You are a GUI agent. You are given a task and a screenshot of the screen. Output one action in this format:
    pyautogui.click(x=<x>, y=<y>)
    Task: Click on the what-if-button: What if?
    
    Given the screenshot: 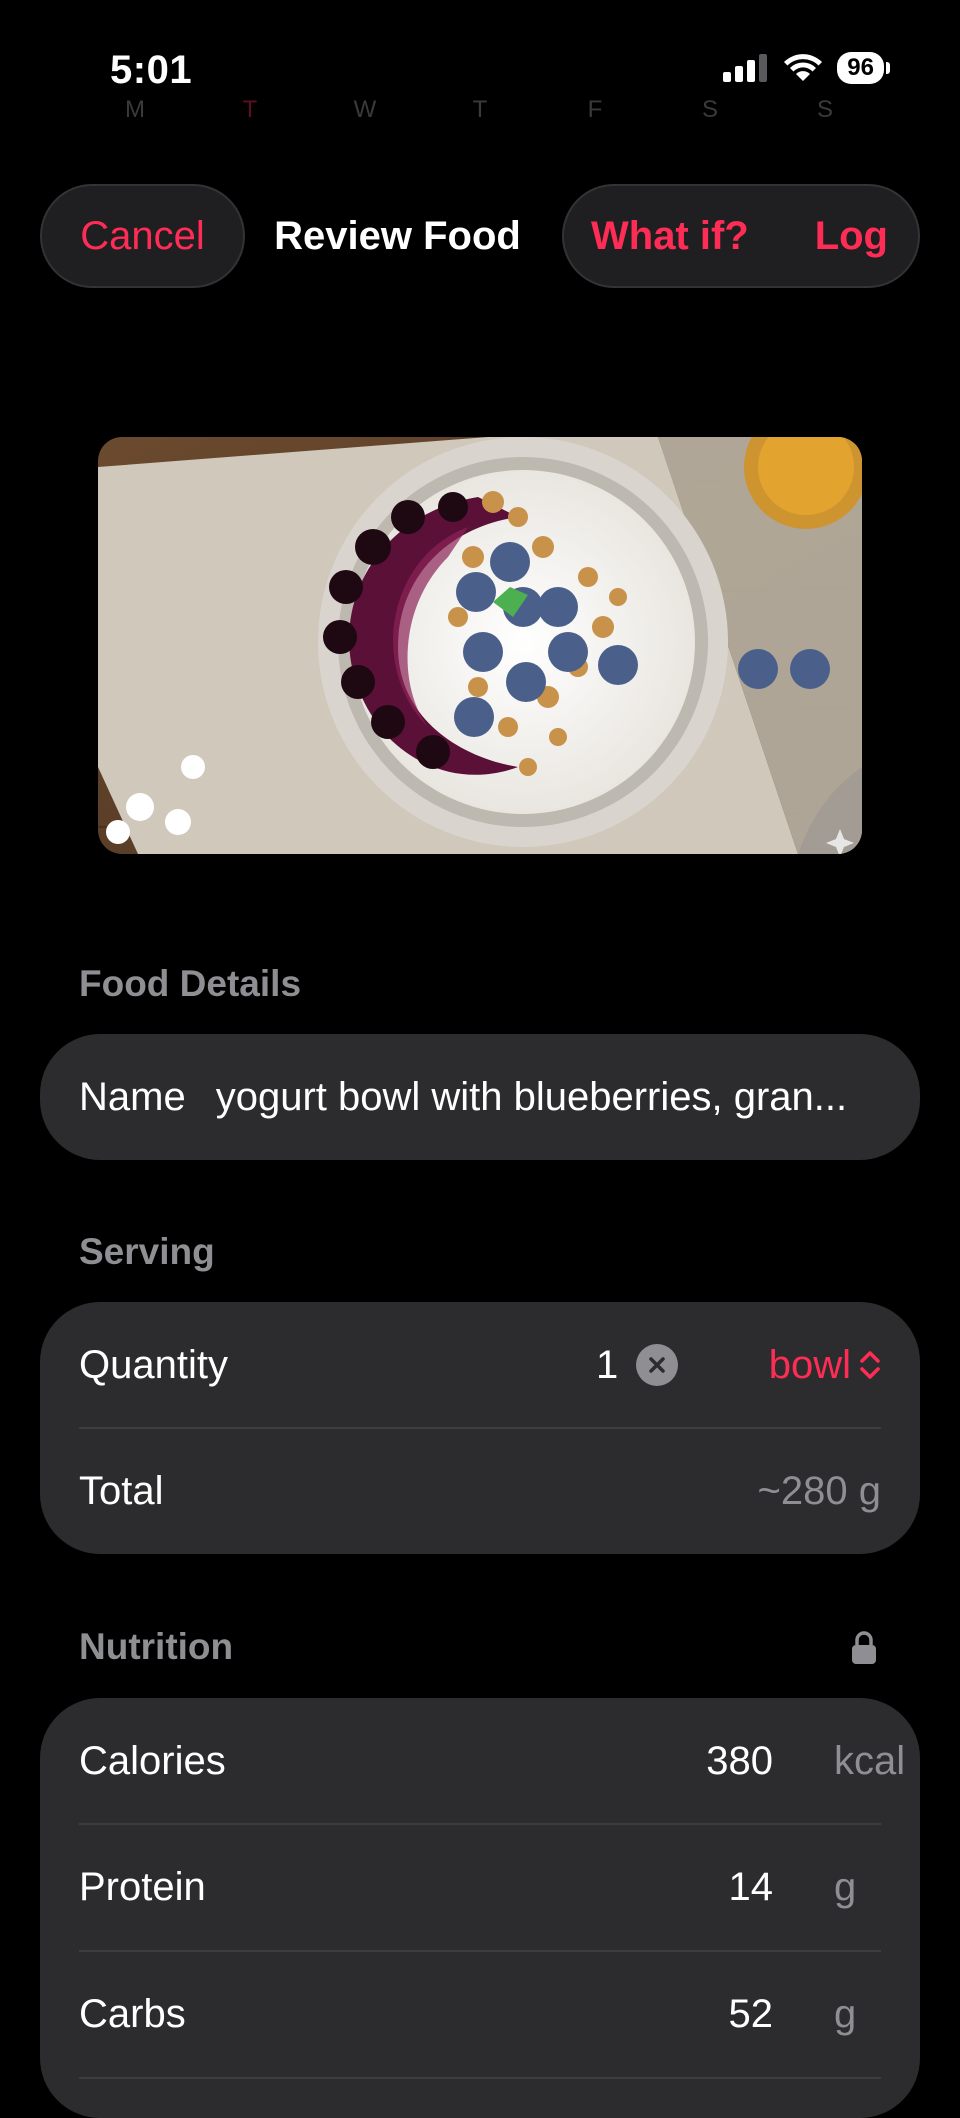 What is the action you would take?
    pyautogui.click(x=670, y=236)
    